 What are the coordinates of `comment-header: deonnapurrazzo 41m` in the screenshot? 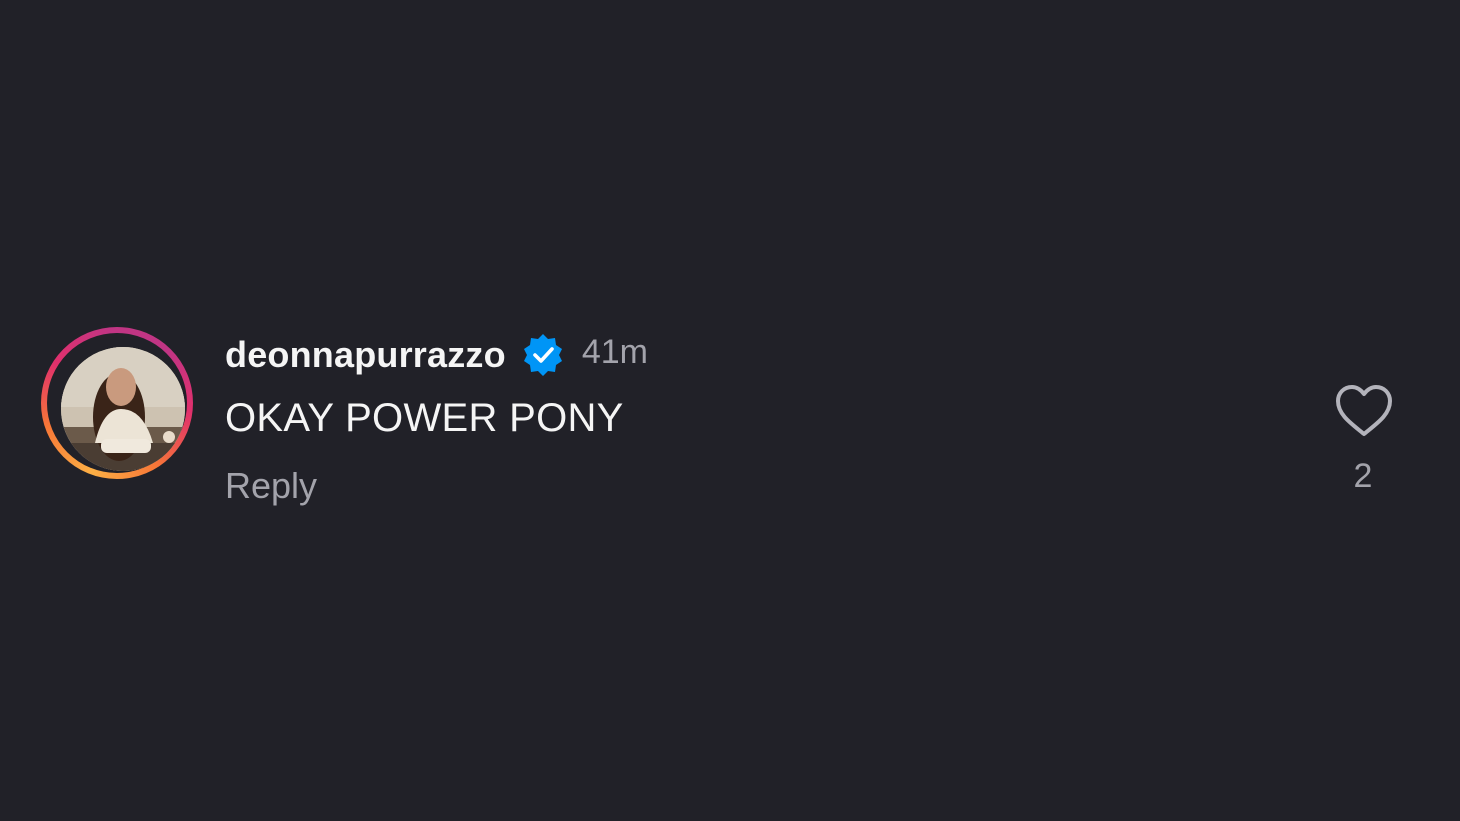 It's located at (436, 355).